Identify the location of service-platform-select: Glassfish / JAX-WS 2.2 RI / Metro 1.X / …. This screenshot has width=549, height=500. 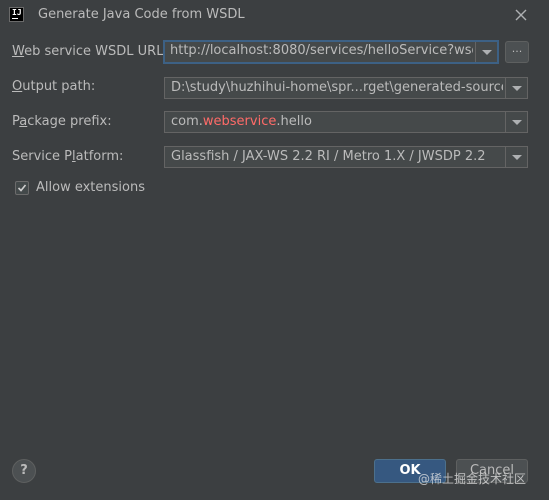
(346, 157).